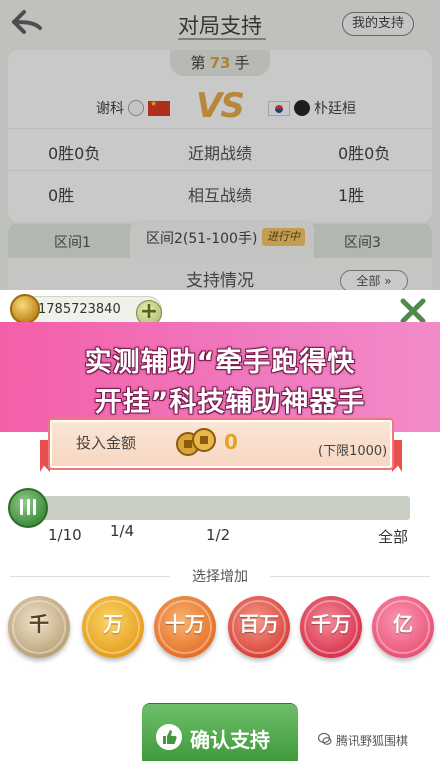  Describe the element at coordinates (230, 740) in the screenshot. I see `confirm-support-label: 确认支持` at that location.